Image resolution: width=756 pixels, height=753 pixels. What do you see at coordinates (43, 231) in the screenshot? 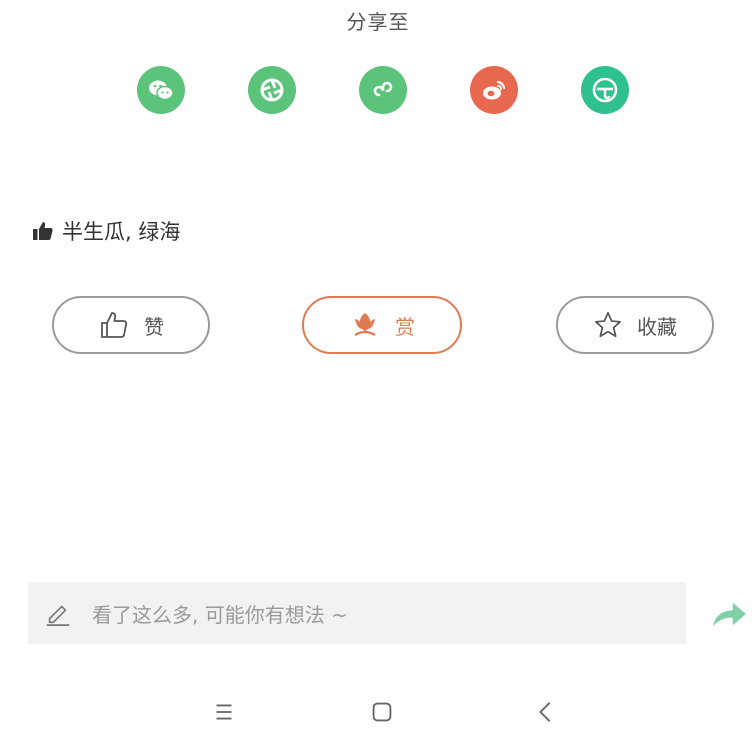
I see `thumbs-up-icon` at bounding box center [43, 231].